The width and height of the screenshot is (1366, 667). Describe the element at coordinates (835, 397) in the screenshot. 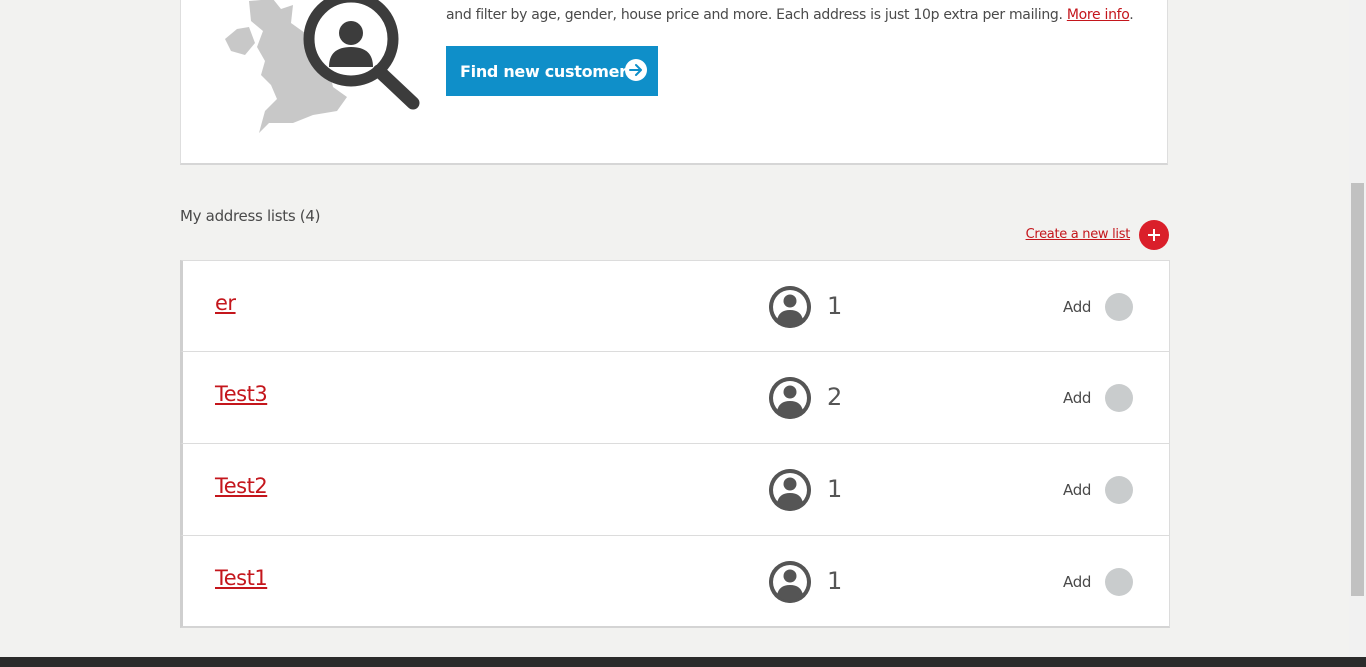

I see `contact-count: 2` at that location.